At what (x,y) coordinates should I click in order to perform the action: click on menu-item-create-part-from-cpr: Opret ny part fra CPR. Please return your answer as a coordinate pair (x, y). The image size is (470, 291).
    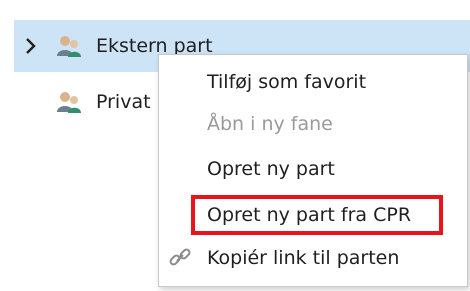
    Looking at the image, I should click on (313, 215).